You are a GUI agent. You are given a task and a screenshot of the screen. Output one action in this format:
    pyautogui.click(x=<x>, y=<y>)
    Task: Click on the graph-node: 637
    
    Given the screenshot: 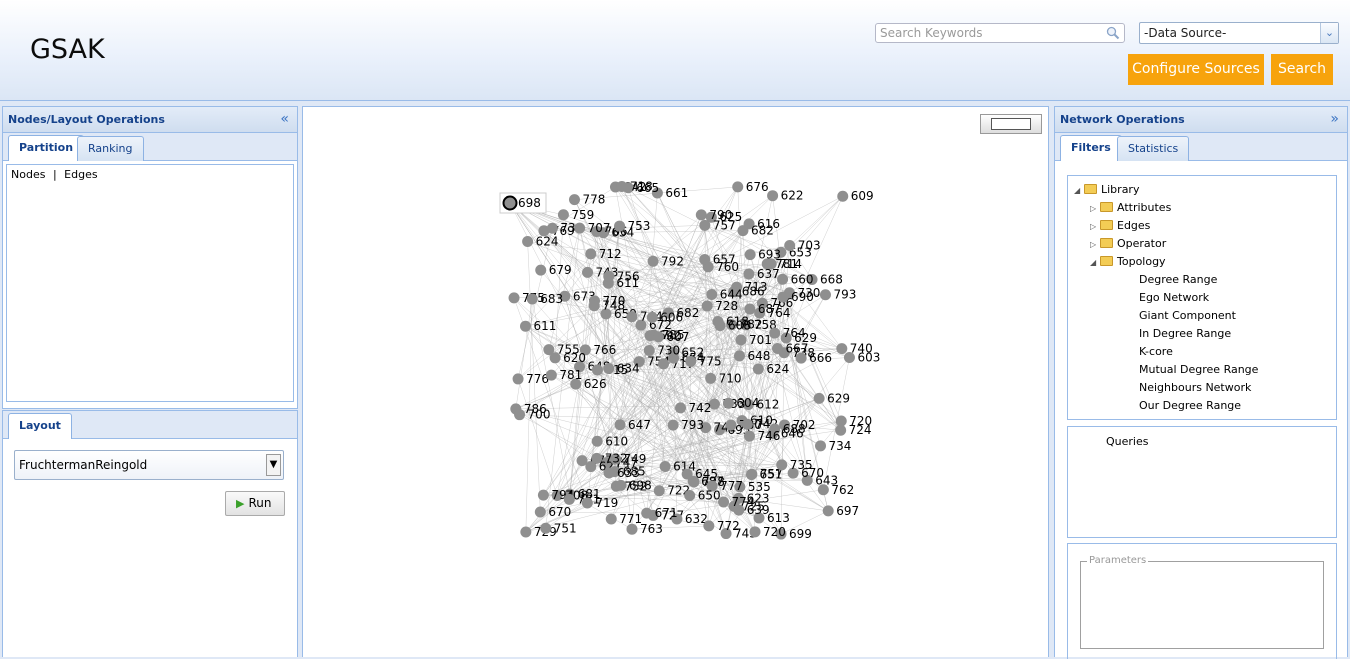 What is the action you would take?
    pyautogui.click(x=761, y=274)
    